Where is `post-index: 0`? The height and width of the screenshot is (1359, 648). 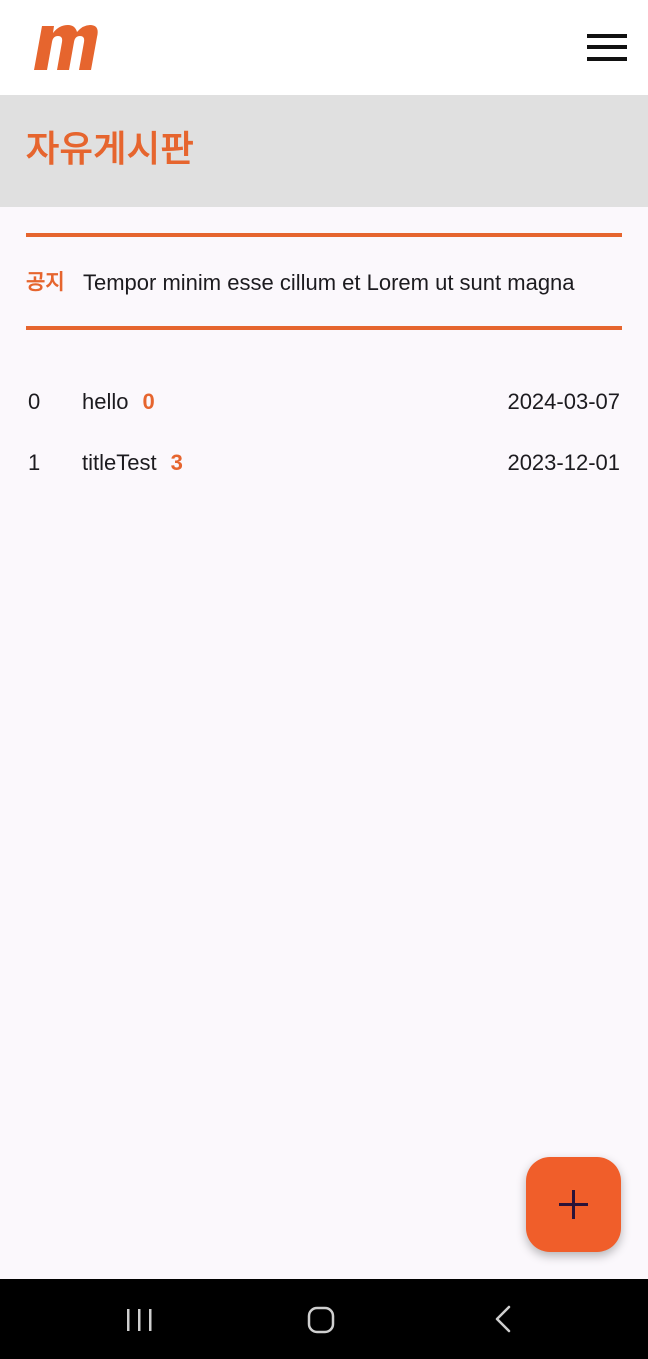
post-index: 0 is located at coordinates (34, 401).